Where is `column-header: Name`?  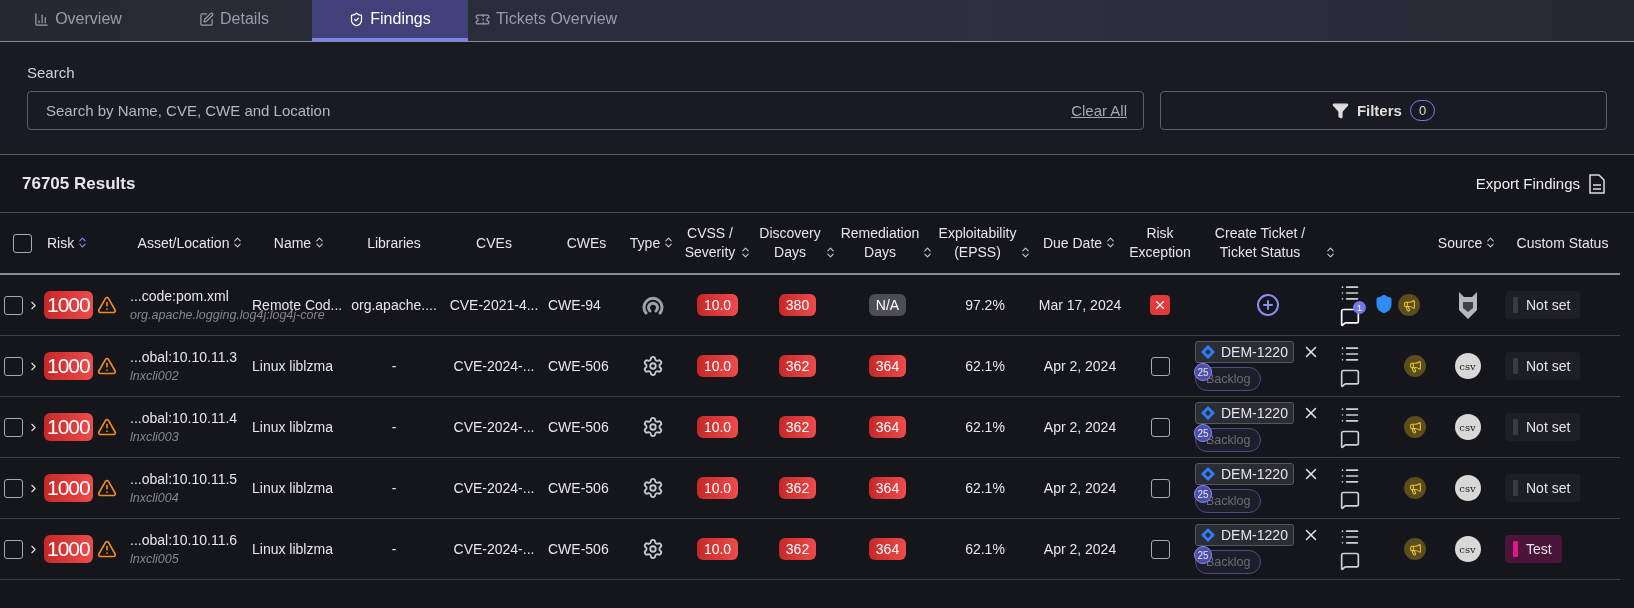 column-header: Name is located at coordinates (292, 243).